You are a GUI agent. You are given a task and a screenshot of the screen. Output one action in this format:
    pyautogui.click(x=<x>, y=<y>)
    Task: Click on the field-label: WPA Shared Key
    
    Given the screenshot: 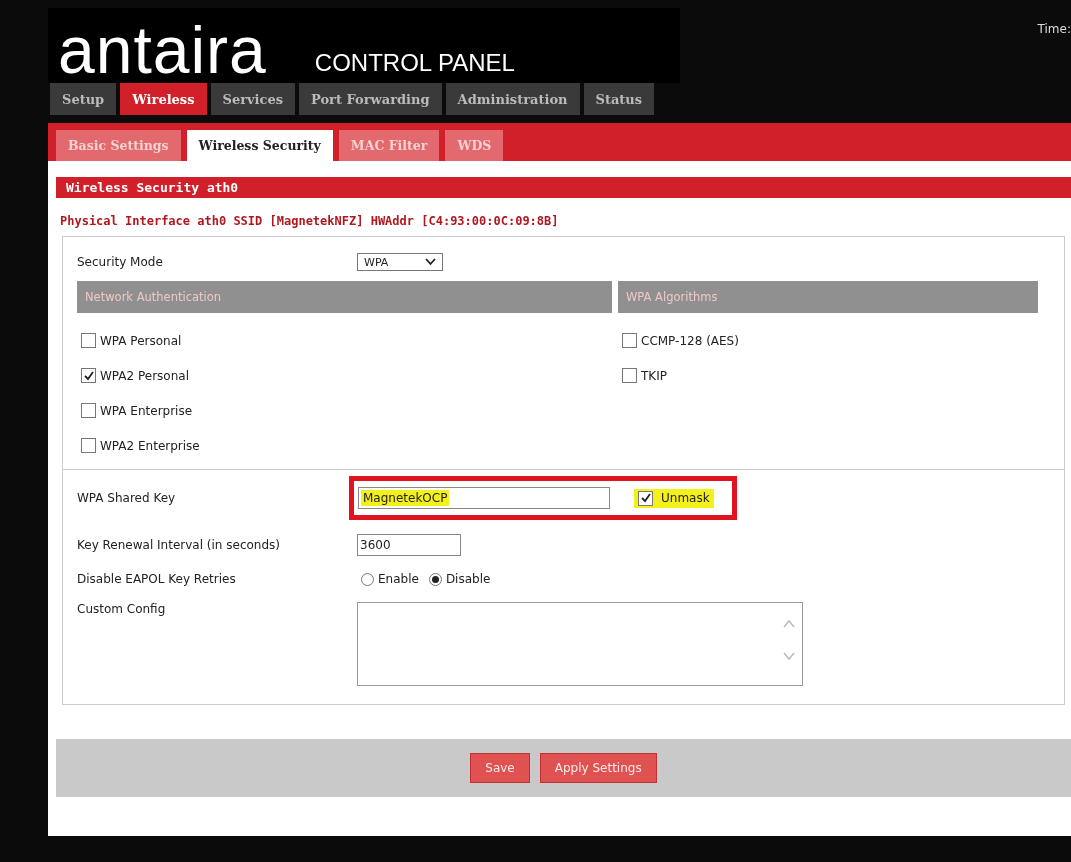 What is the action you would take?
    pyautogui.click(x=127, y=498)
    